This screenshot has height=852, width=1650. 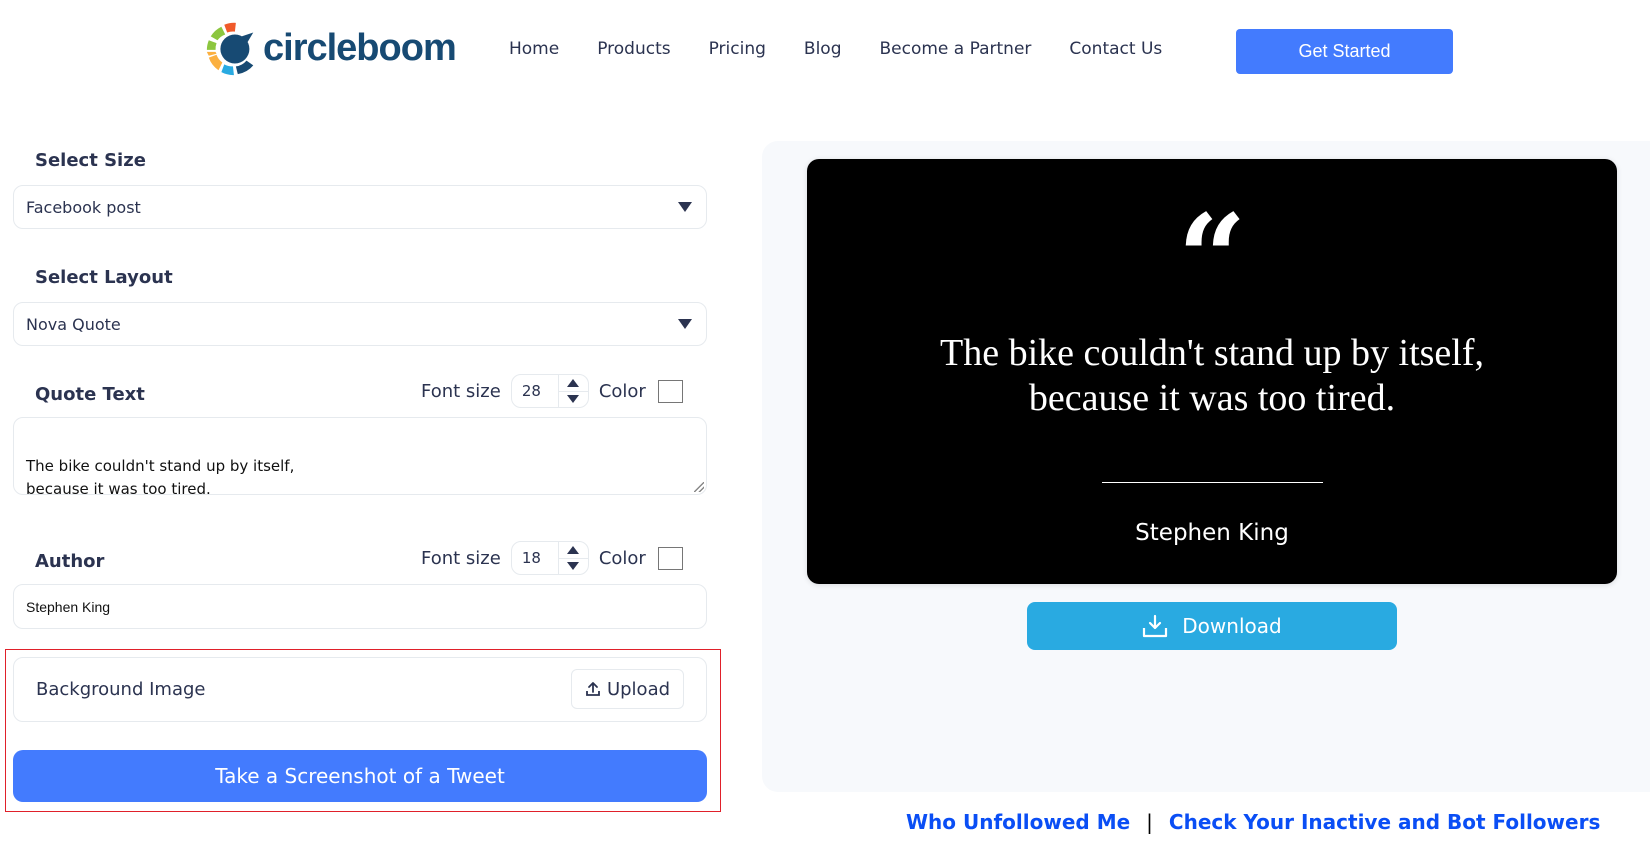 I want to click on download-button-label: Download, so click(x=1232, y=626).